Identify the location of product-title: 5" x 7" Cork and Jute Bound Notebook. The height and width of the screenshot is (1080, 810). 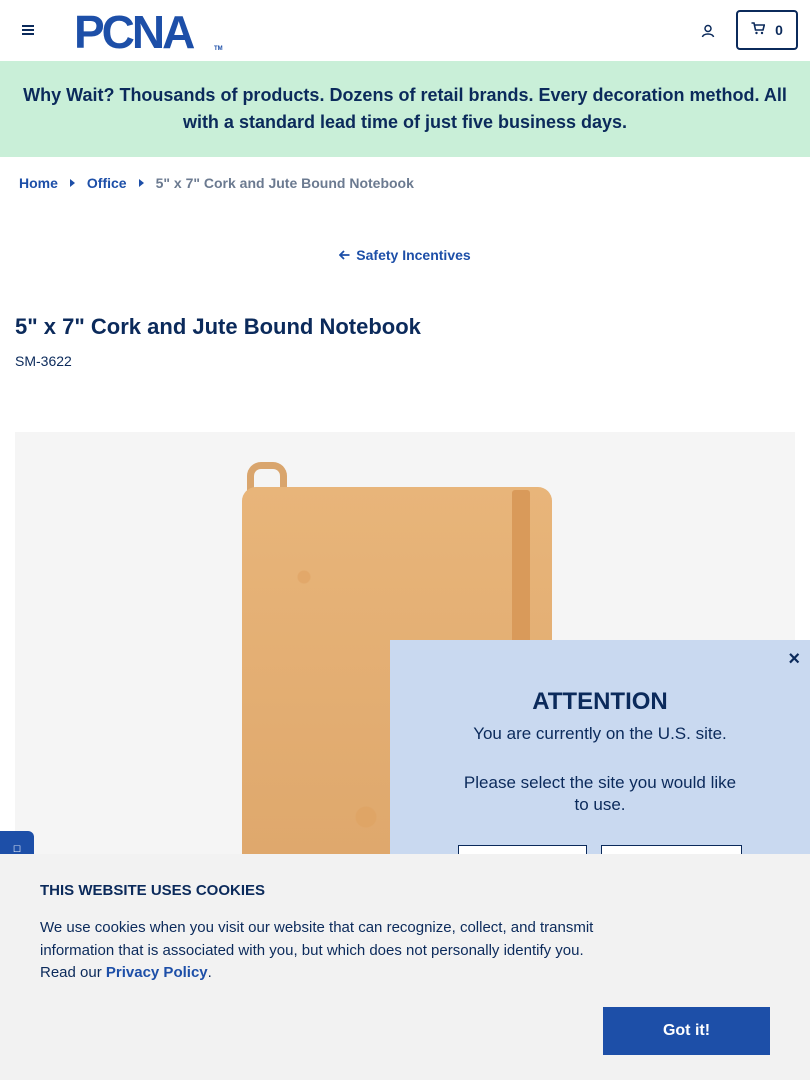
(218, 326).